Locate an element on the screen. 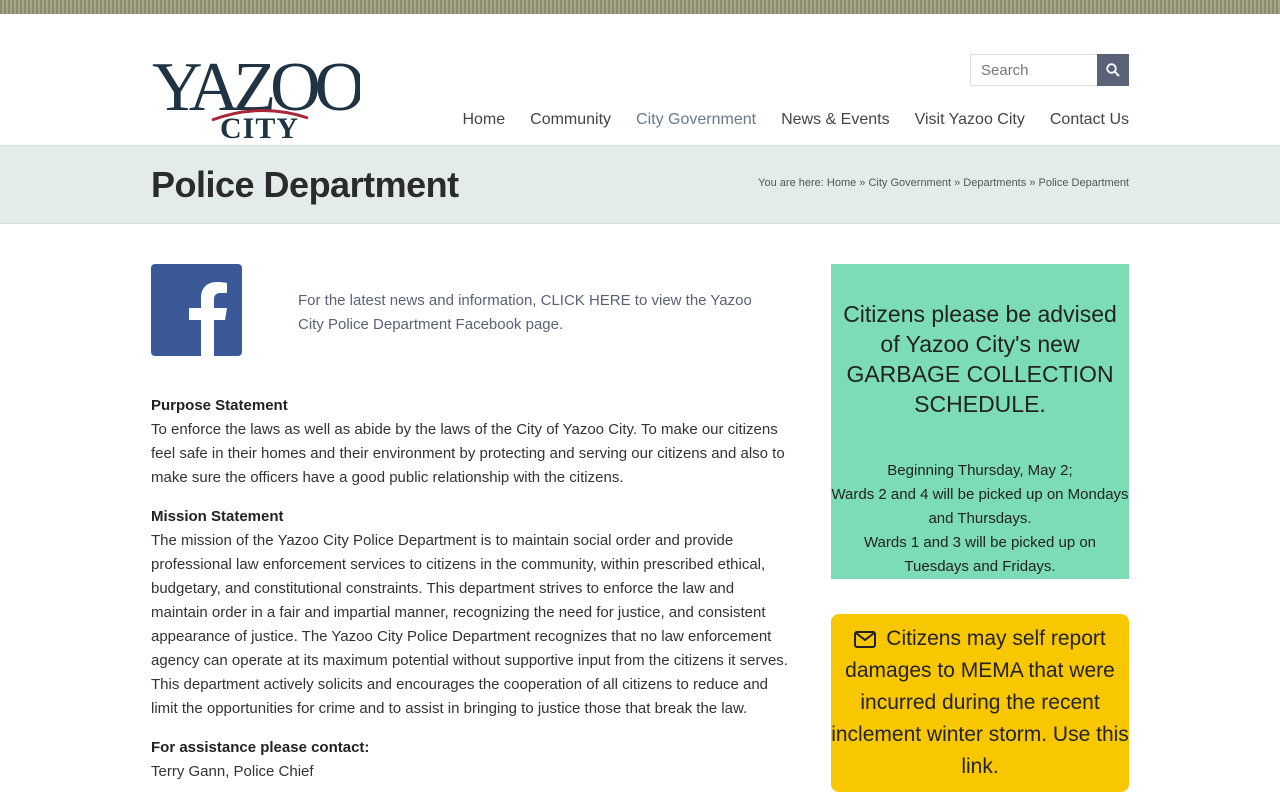  purpose-heading: Purpose Statement is located at coordinates (219, 405).